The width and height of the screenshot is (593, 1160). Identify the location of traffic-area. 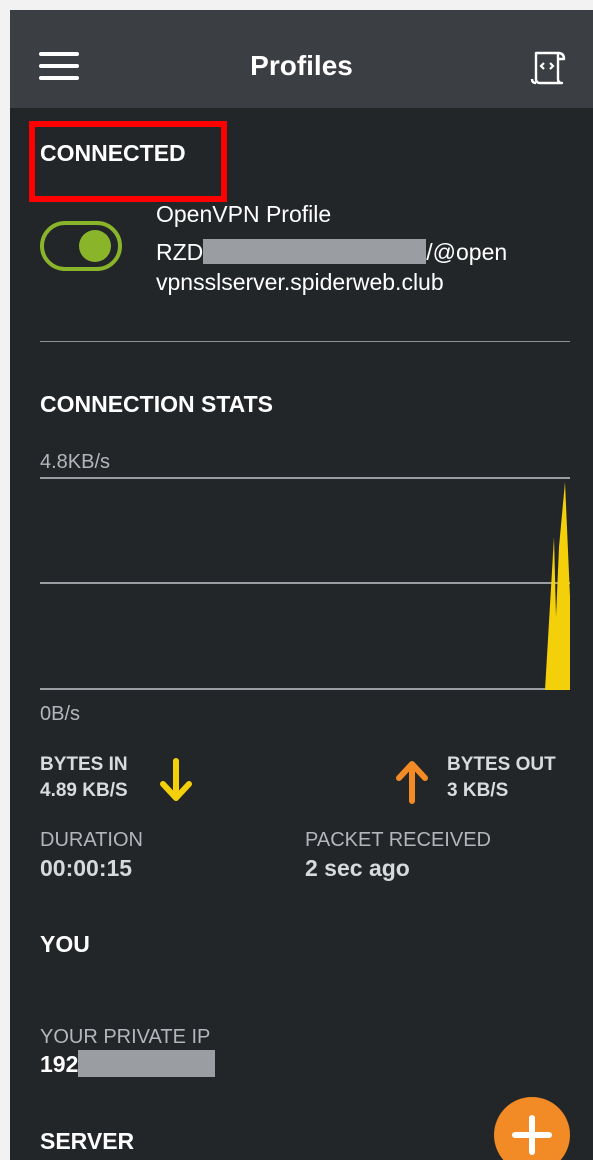
(557, 586).